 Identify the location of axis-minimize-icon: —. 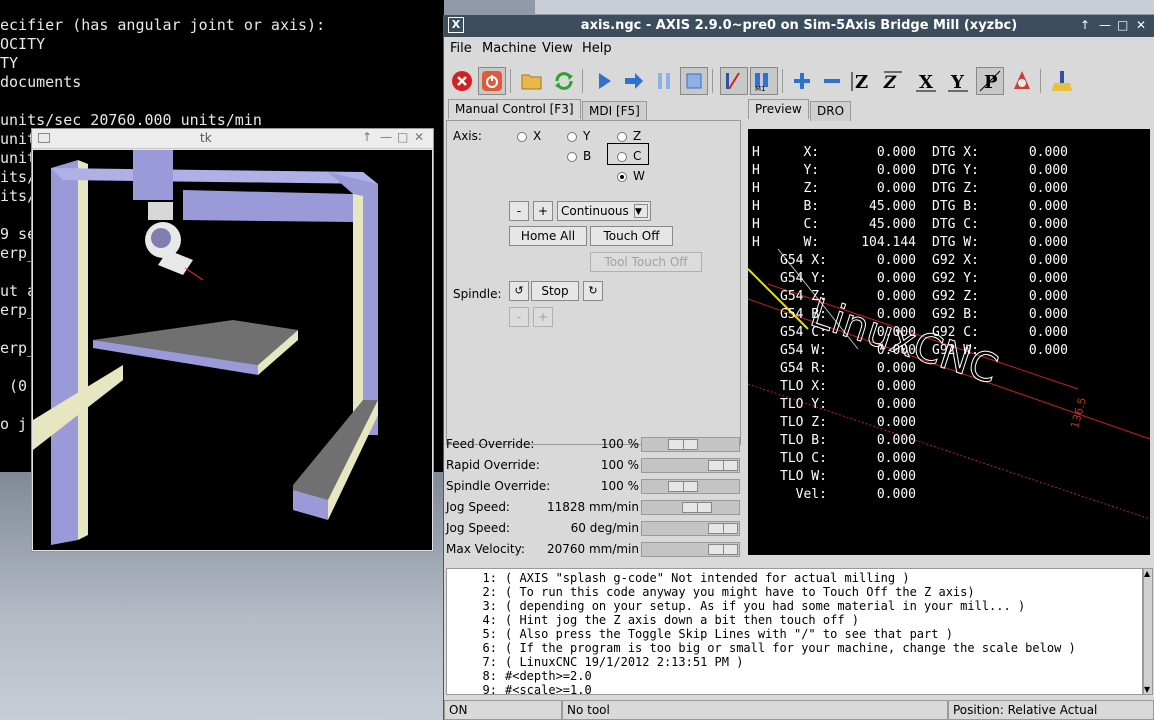
(1105, 25).